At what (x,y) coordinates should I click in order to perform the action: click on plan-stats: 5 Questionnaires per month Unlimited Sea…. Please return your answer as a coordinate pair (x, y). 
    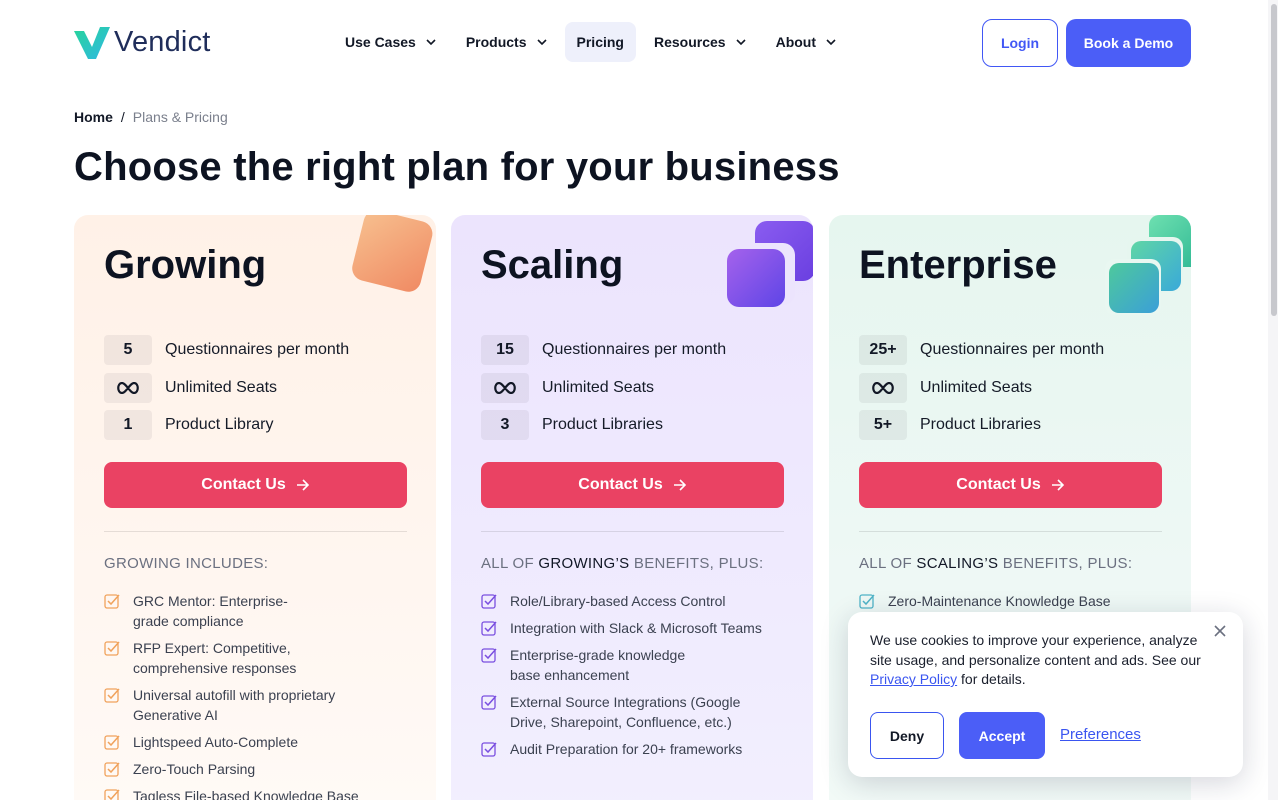
    Looking at the image, I should click on (259, 391).